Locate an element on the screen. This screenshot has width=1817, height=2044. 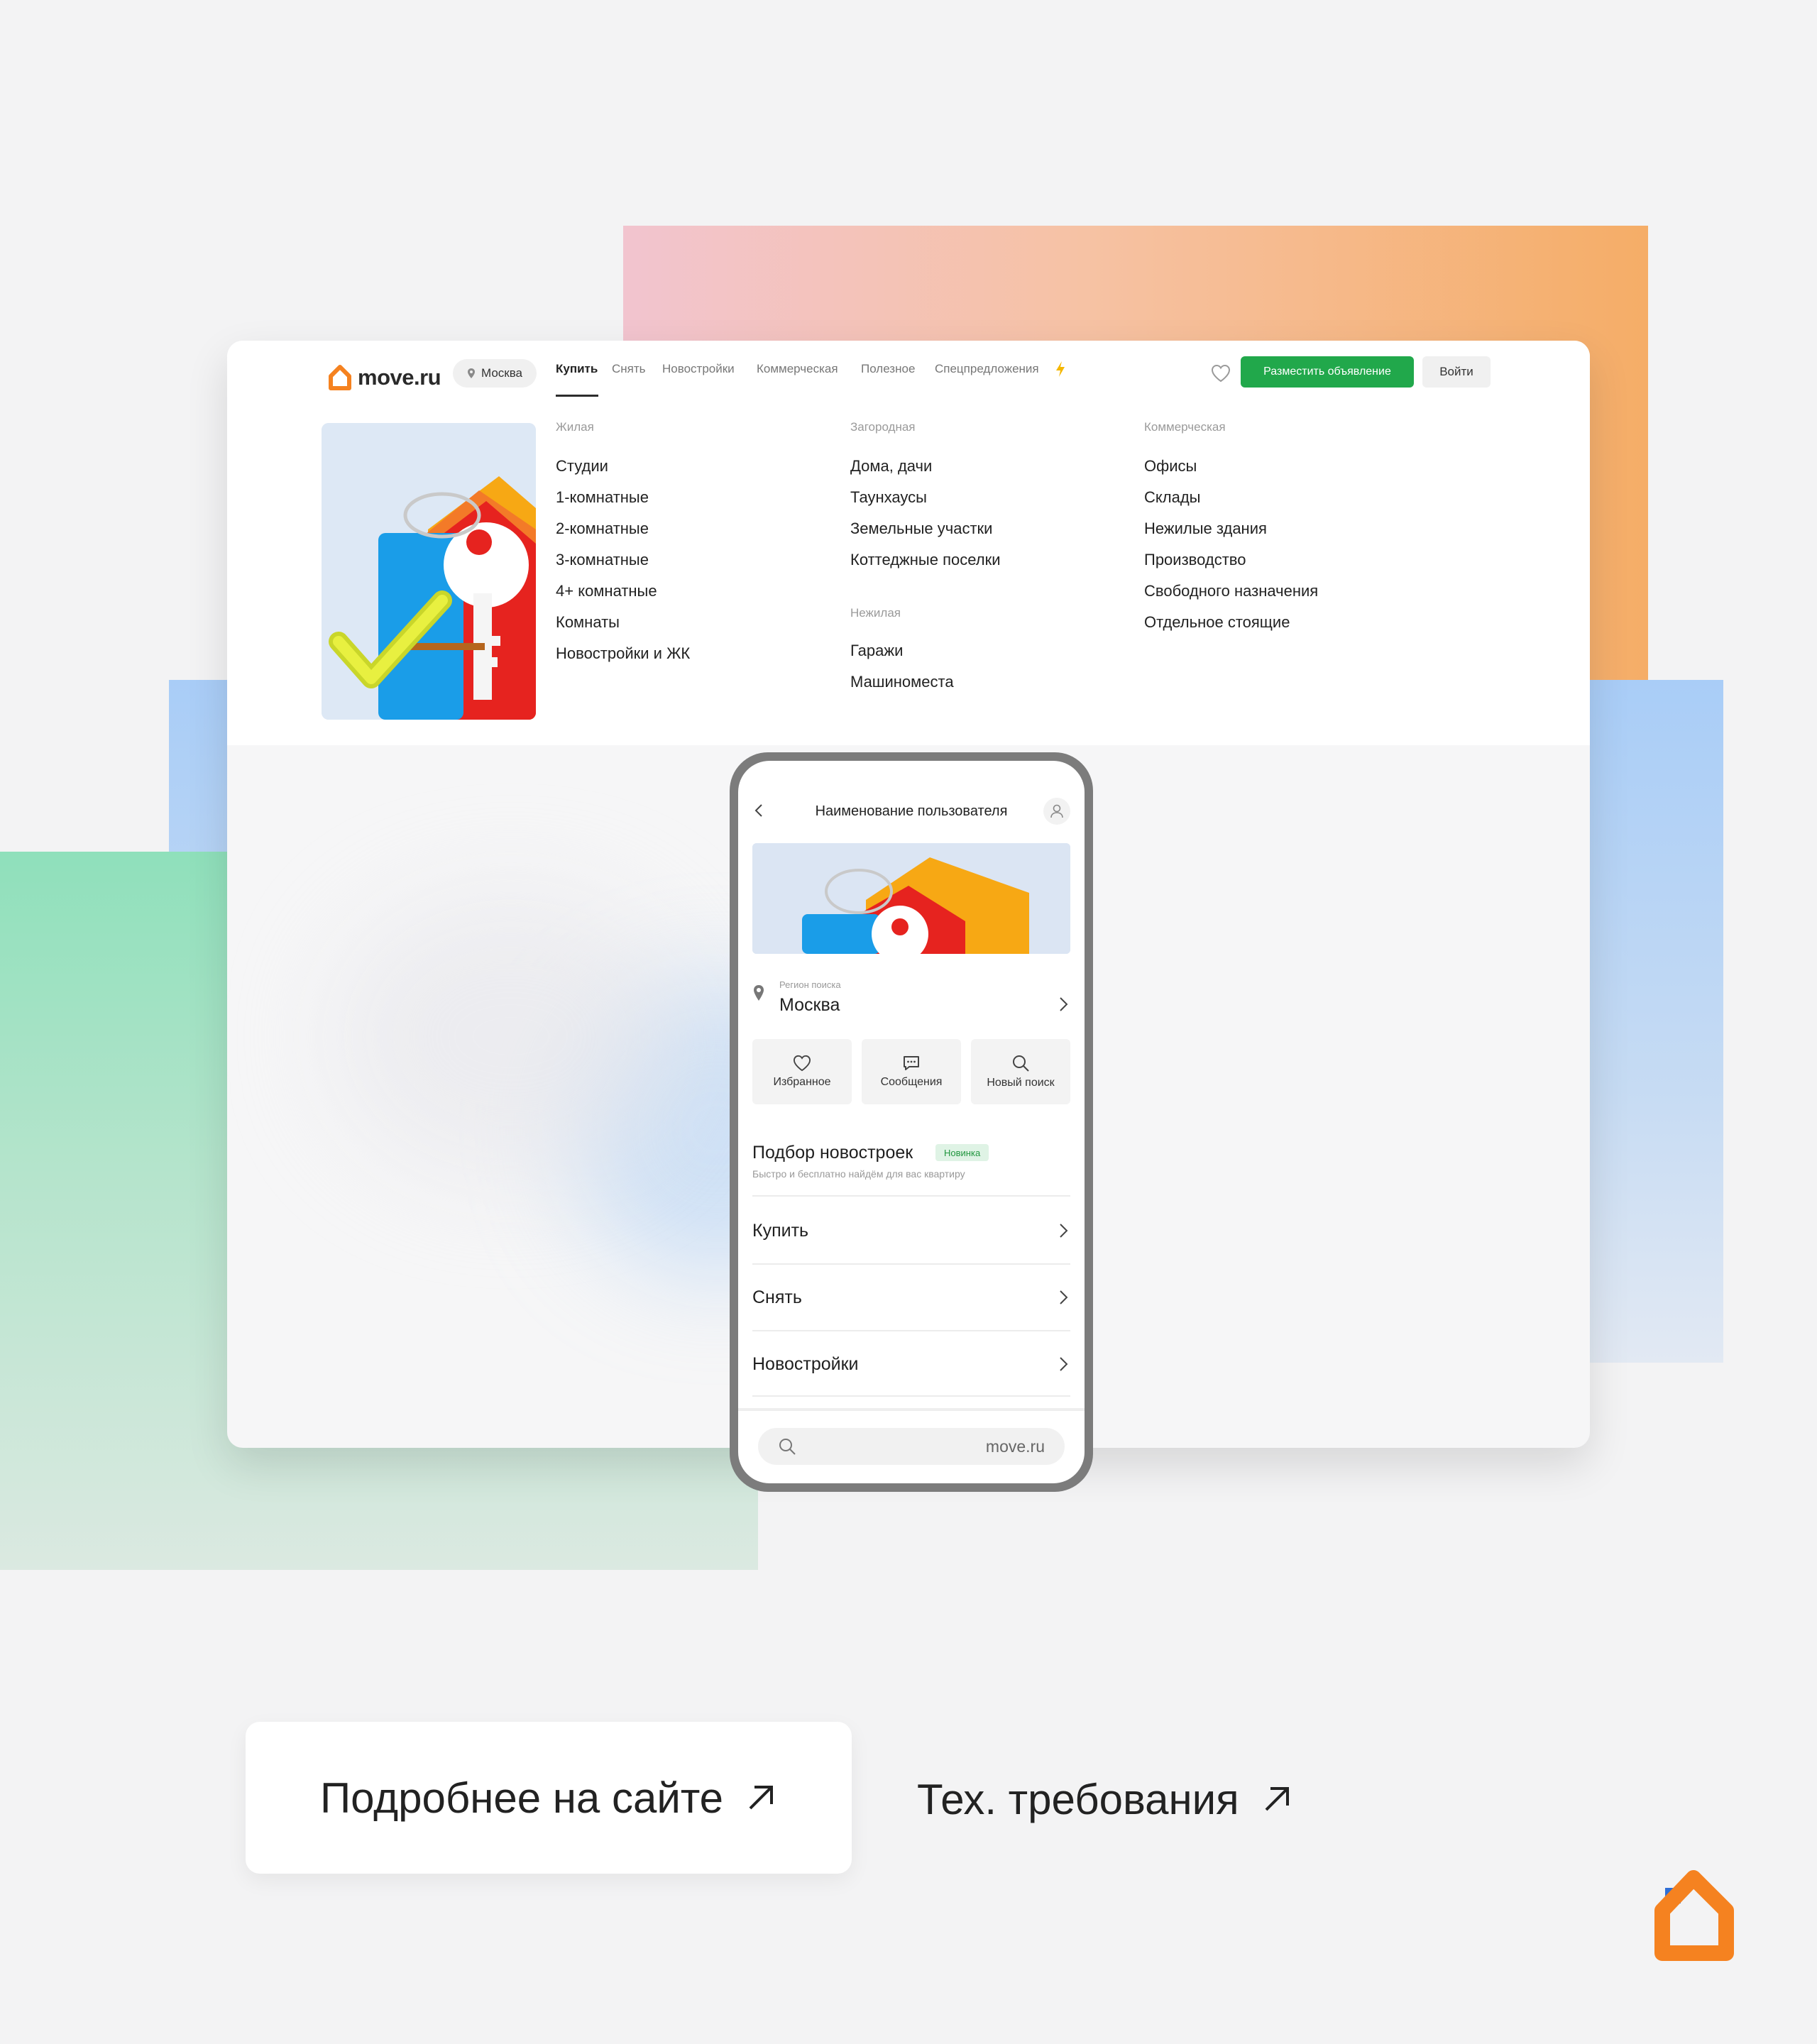
more-on-site-button: Подробнее на сайте is located at coordinates (549, 1798).